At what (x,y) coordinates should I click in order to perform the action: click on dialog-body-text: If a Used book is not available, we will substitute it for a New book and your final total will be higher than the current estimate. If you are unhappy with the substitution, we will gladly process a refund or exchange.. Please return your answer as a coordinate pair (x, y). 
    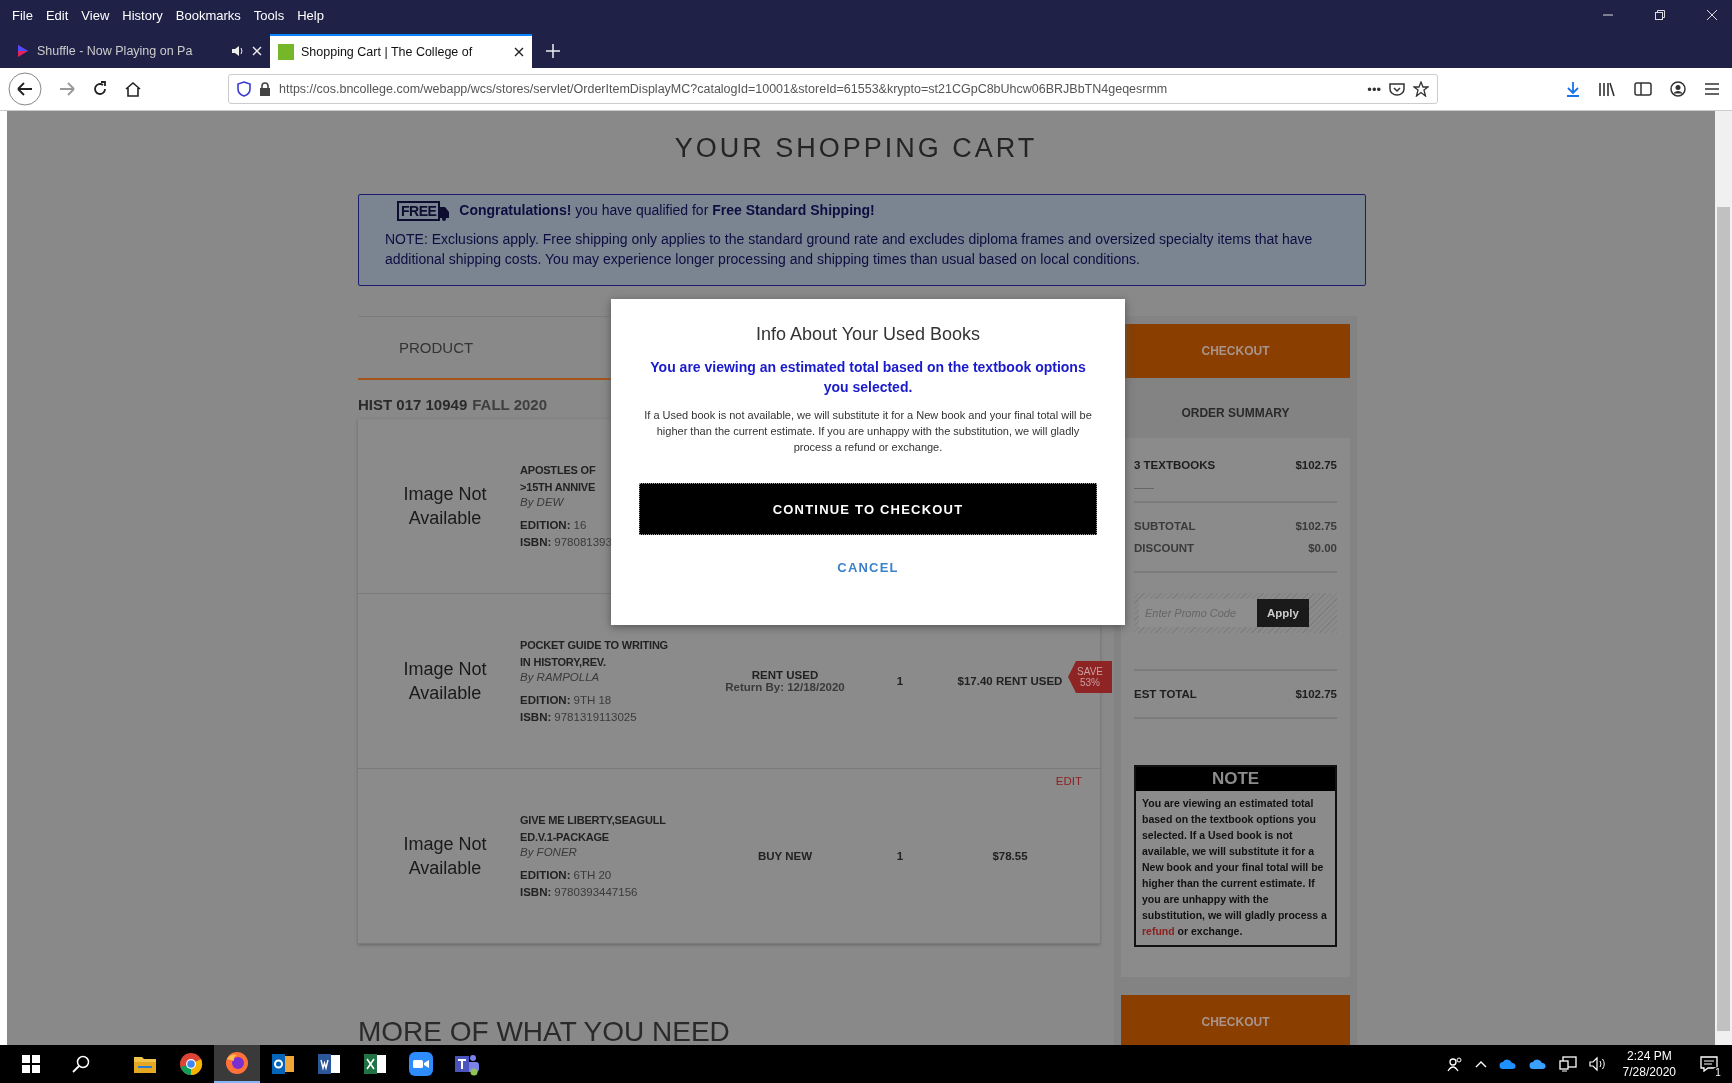
    Looking at the image, I should click on (868, 431).